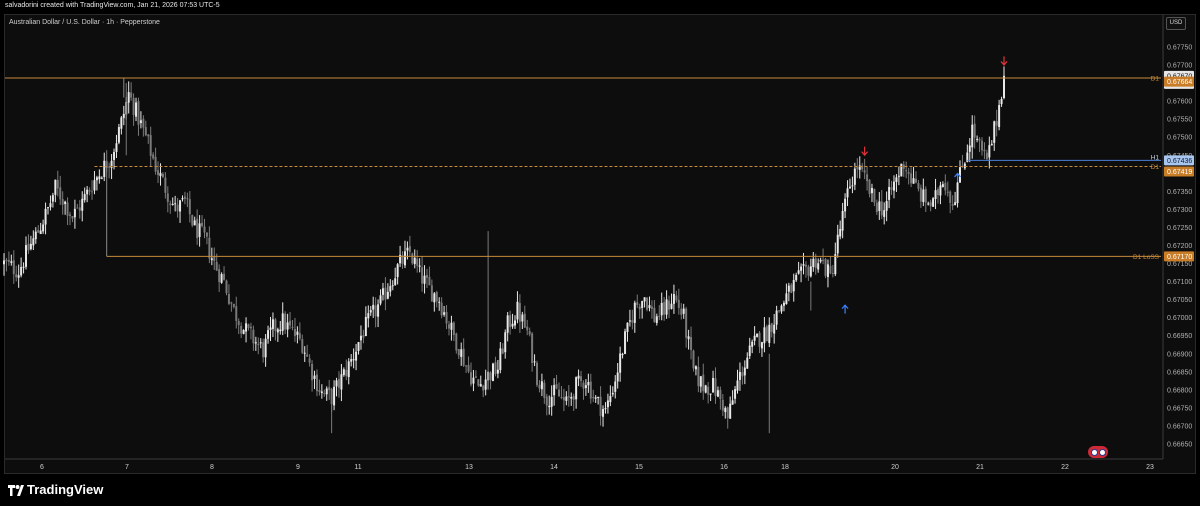 This screenshot has width=1200, height=506. What do you see at coordinates (1179, 161) in the screenshot?
I see `price-tag-h1: 0.67436` at bounding box center [1179, 161].